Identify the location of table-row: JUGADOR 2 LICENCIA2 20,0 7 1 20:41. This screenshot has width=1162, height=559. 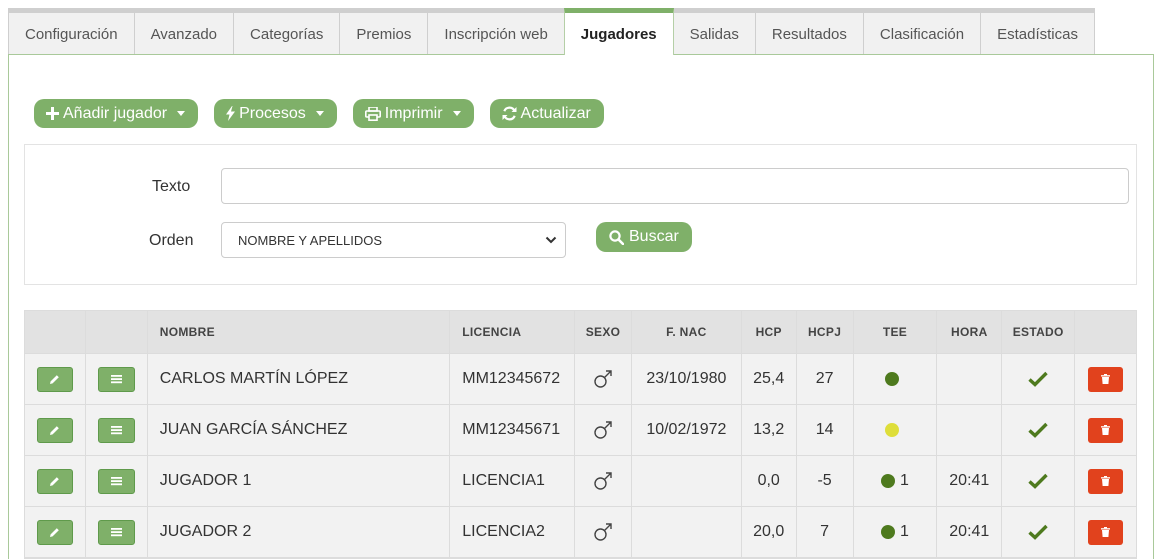
(580, 532).